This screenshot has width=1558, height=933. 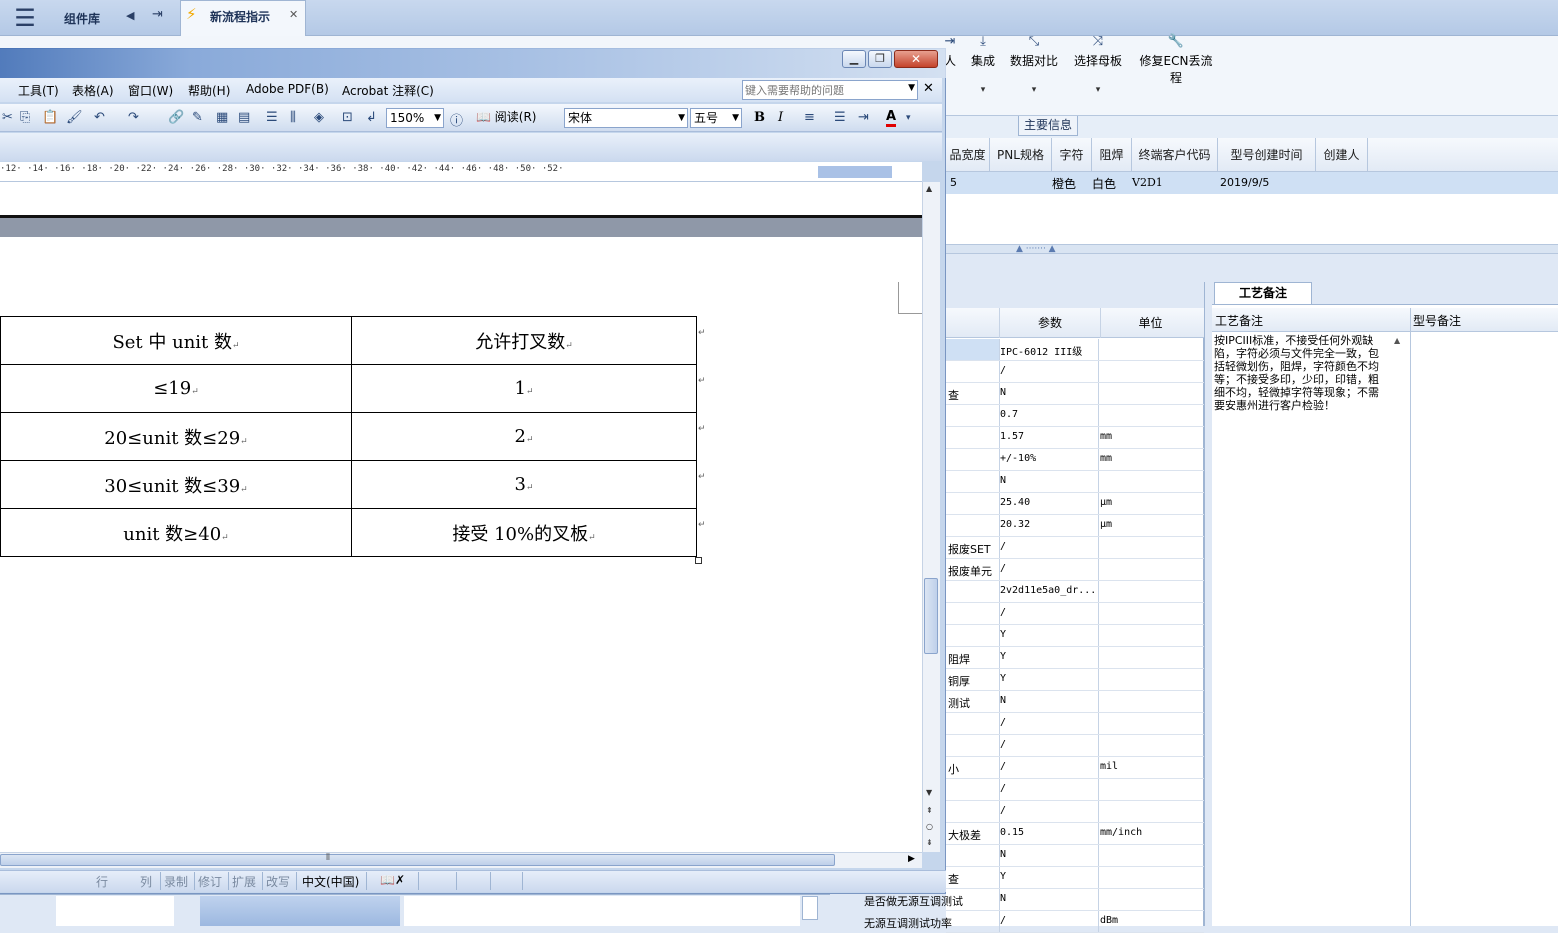 I want to click on font-name-select: 宋体 ▼, so click(x=626, y=118).